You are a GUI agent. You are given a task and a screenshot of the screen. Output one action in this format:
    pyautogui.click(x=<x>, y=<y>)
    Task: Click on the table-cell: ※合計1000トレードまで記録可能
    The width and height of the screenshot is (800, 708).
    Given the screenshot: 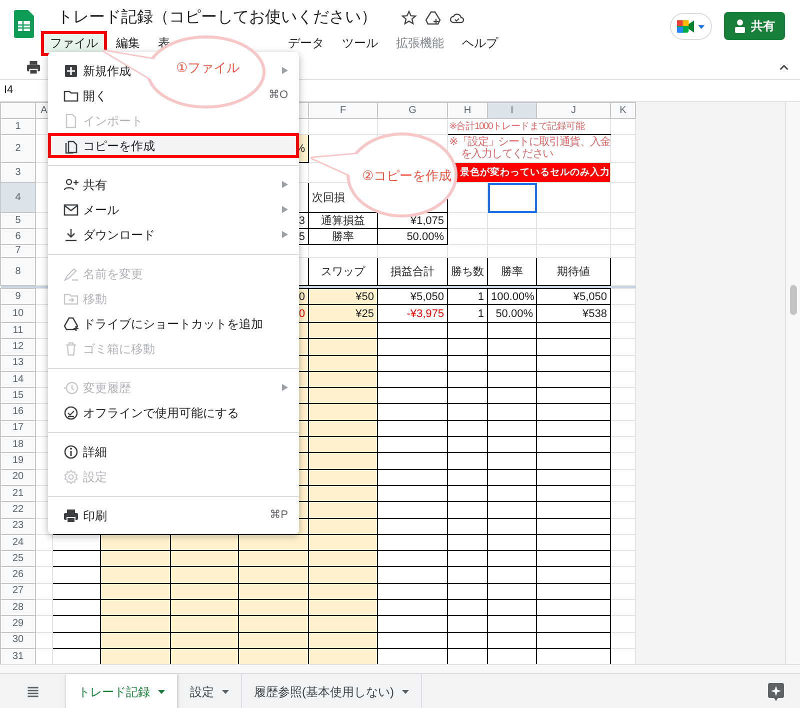 What is the action you would take?
    pyautogui.click(x=529, y=126)
    